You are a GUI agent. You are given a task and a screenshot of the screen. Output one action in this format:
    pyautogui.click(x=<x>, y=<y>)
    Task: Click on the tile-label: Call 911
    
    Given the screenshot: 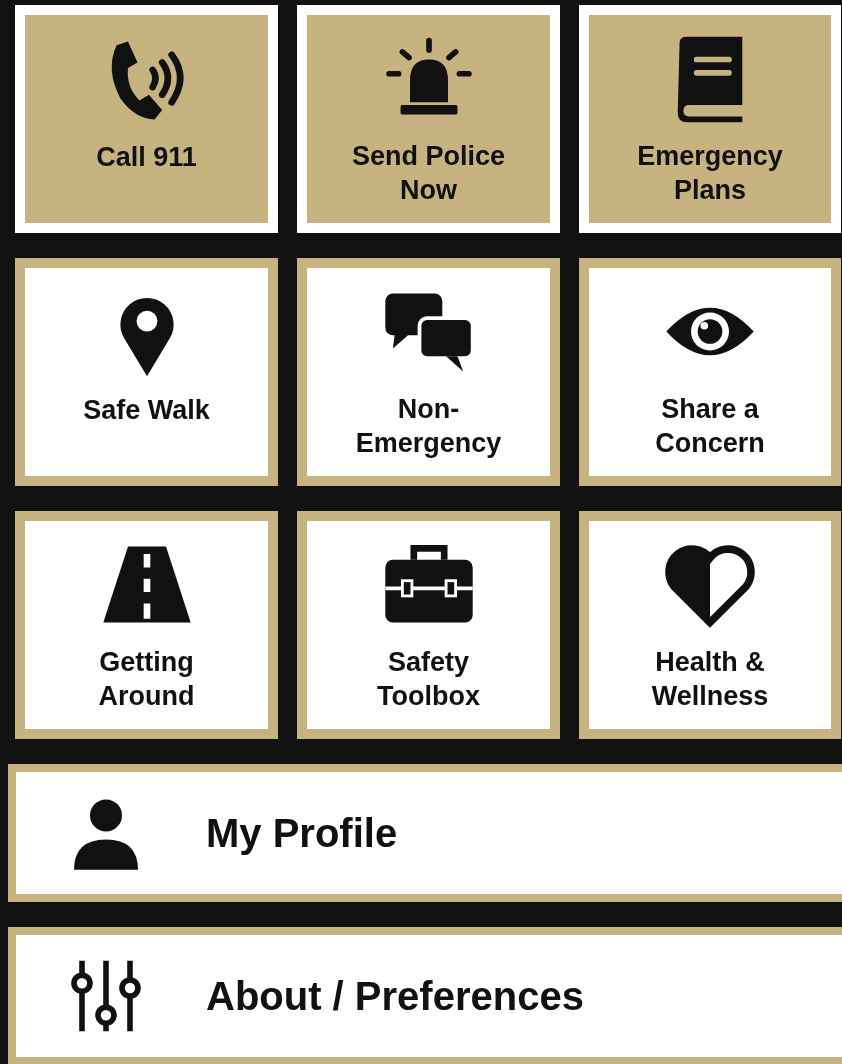 What is the action you would take?
    pyautogui.click(x=146, y=157)
    